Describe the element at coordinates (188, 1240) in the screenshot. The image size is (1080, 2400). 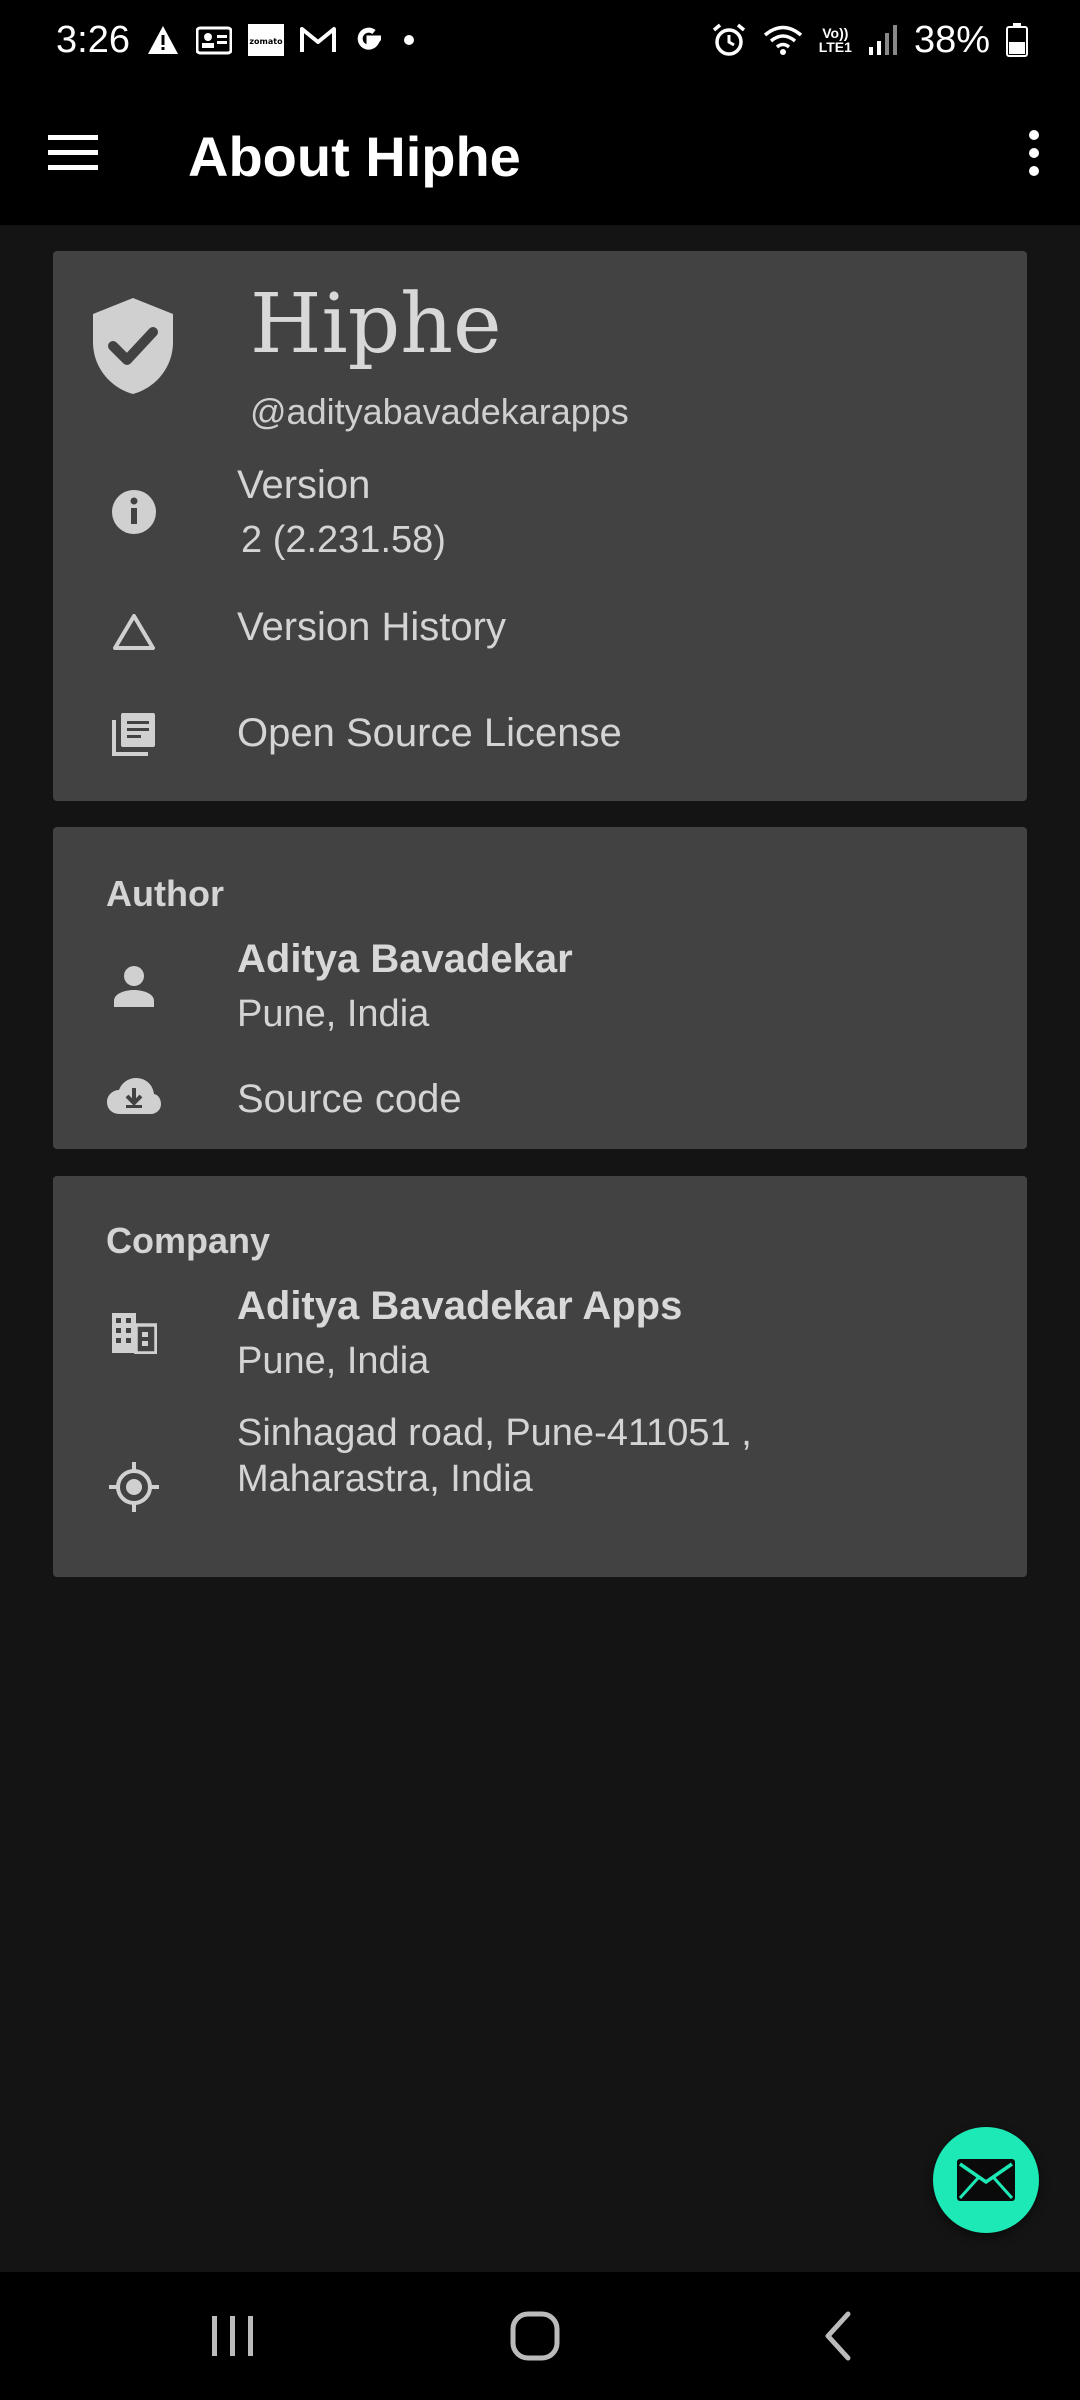
I see `company-section-title: Company` at that location.